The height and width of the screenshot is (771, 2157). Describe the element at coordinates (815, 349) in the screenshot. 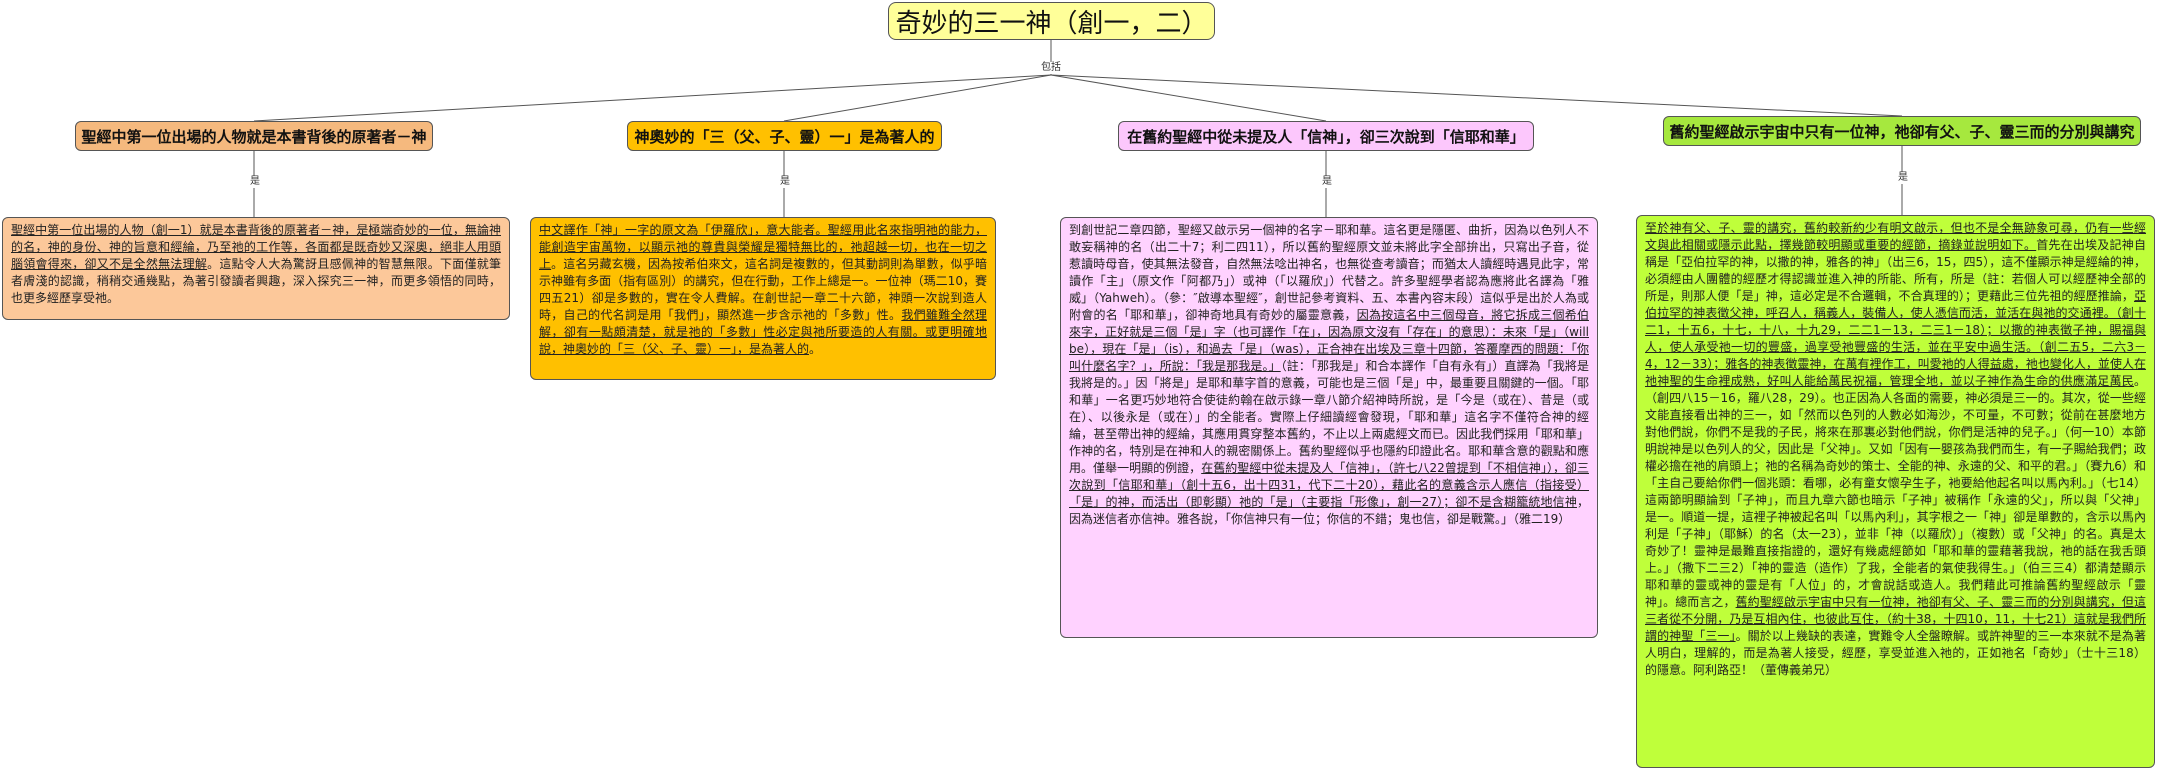

I see `detail-text: 。` at that location.